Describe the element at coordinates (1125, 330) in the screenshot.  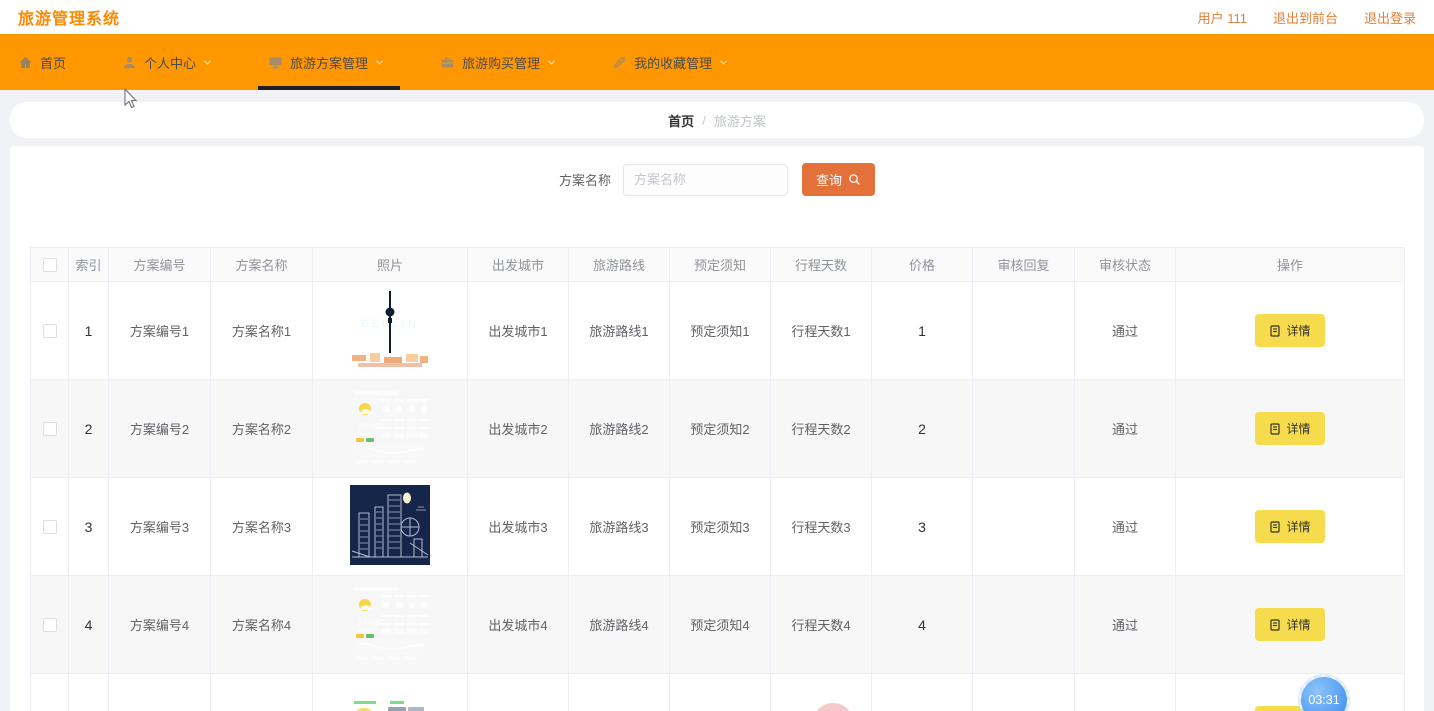
I see `cell-review-status: 通过` at that location.